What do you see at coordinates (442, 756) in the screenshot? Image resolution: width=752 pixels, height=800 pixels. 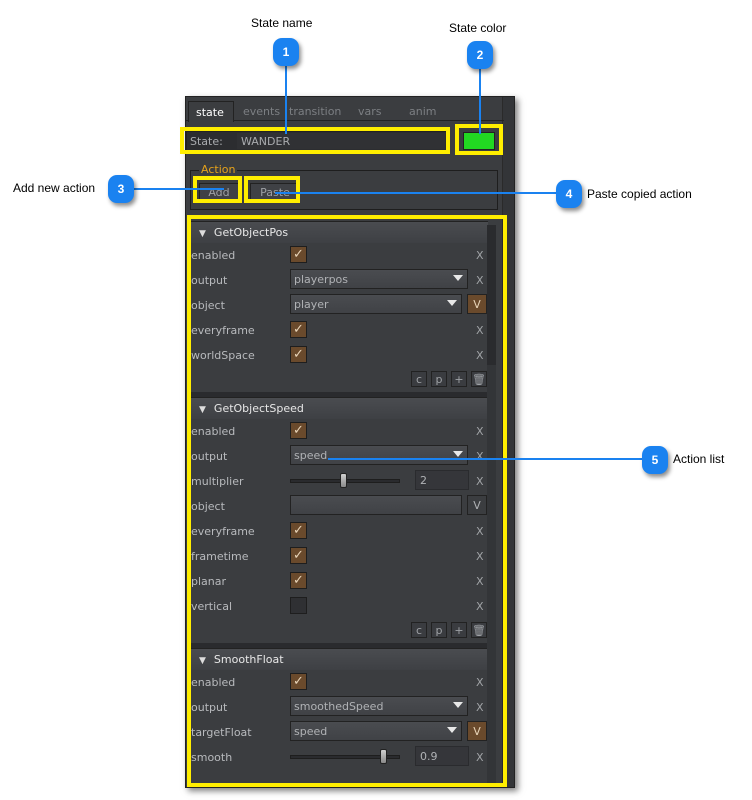 I see `number-input: 0.9` at bounding box center [442, 756].